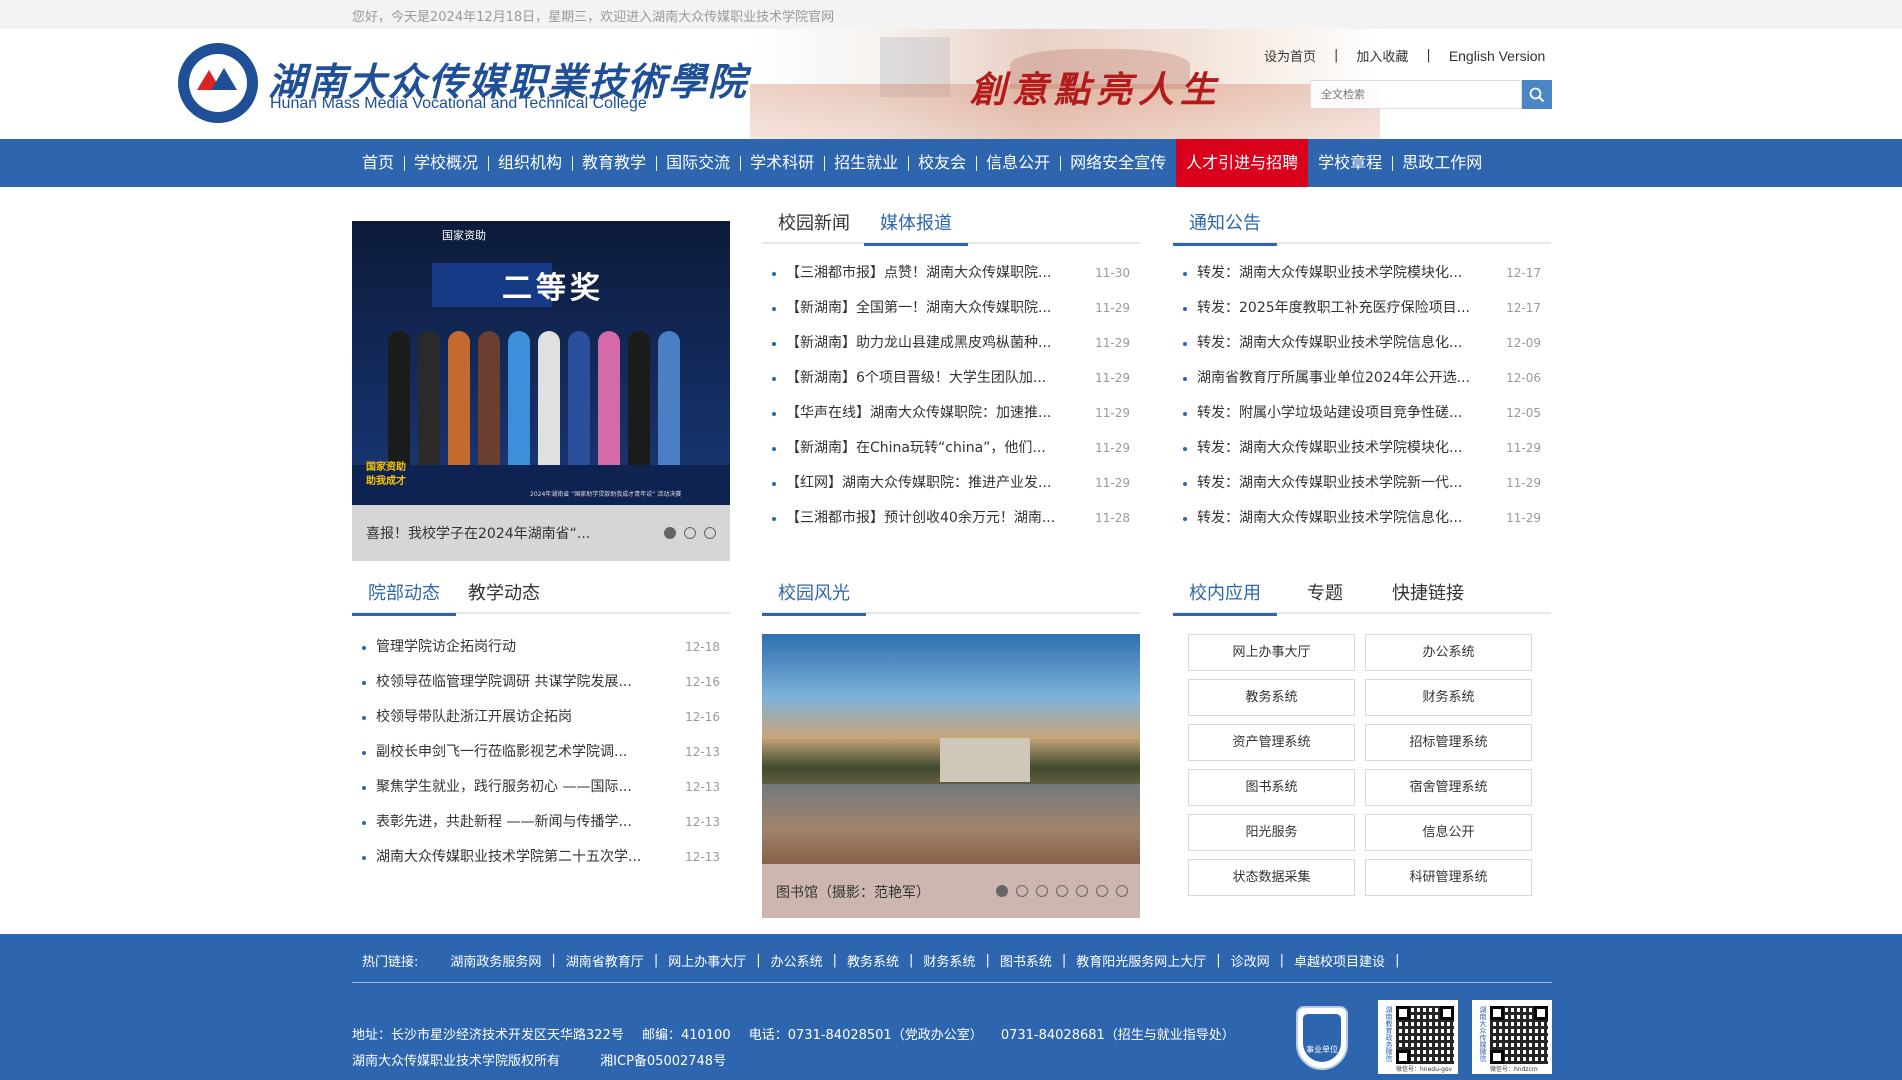 This screenshot has width=1902, height=1080. What do you see at coordinates (1362, 228) in the screenshot?
I see `notice-tabs: 通知公告` at bounding box center [1362, 228].